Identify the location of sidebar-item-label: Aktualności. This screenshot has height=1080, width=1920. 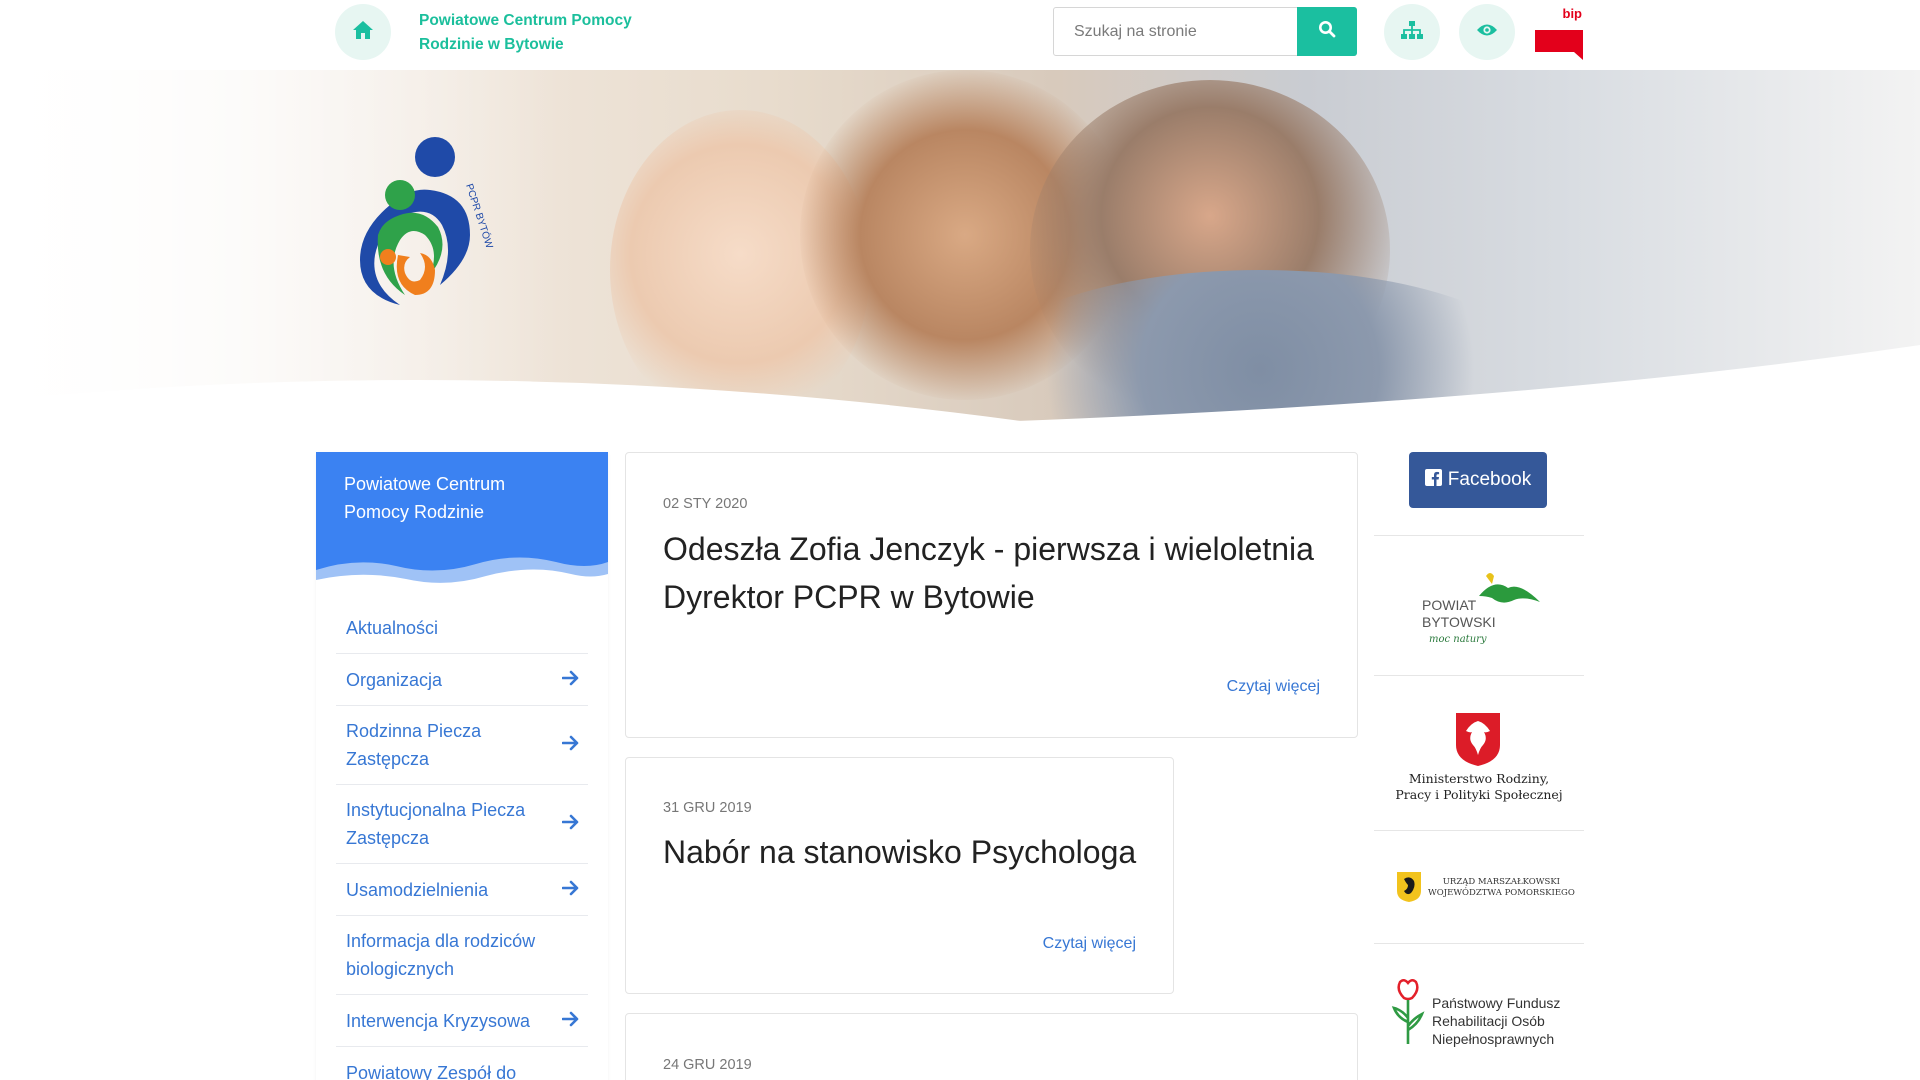
(392, 627).